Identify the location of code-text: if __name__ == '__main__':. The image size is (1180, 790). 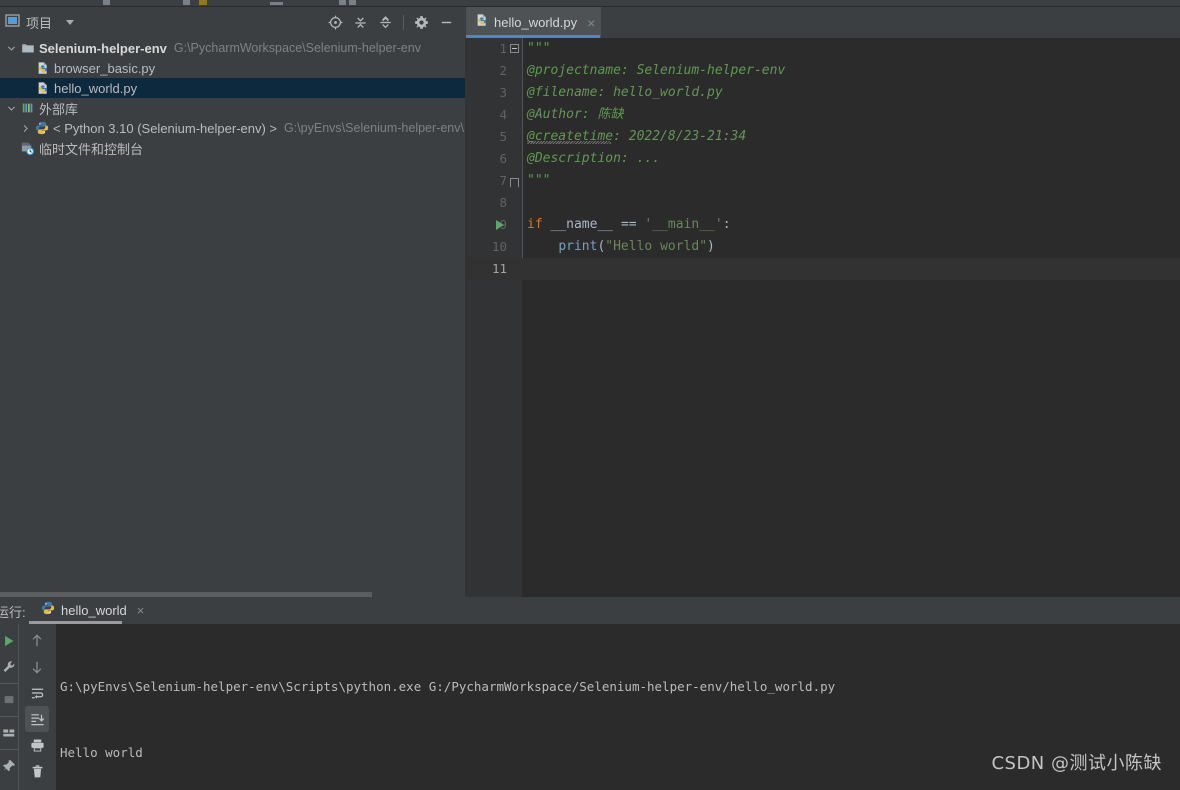
(629, 225).